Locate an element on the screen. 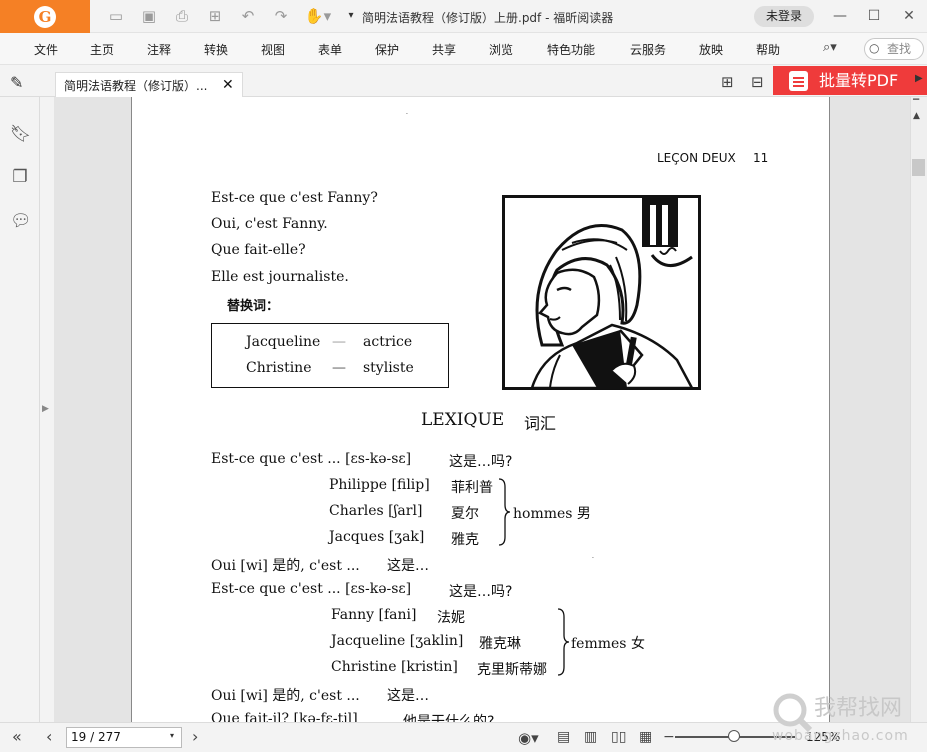 The width and height of the screenshot is (927, 752). edit-pencil-icon: ✎ is located at coordinates (16, 82).